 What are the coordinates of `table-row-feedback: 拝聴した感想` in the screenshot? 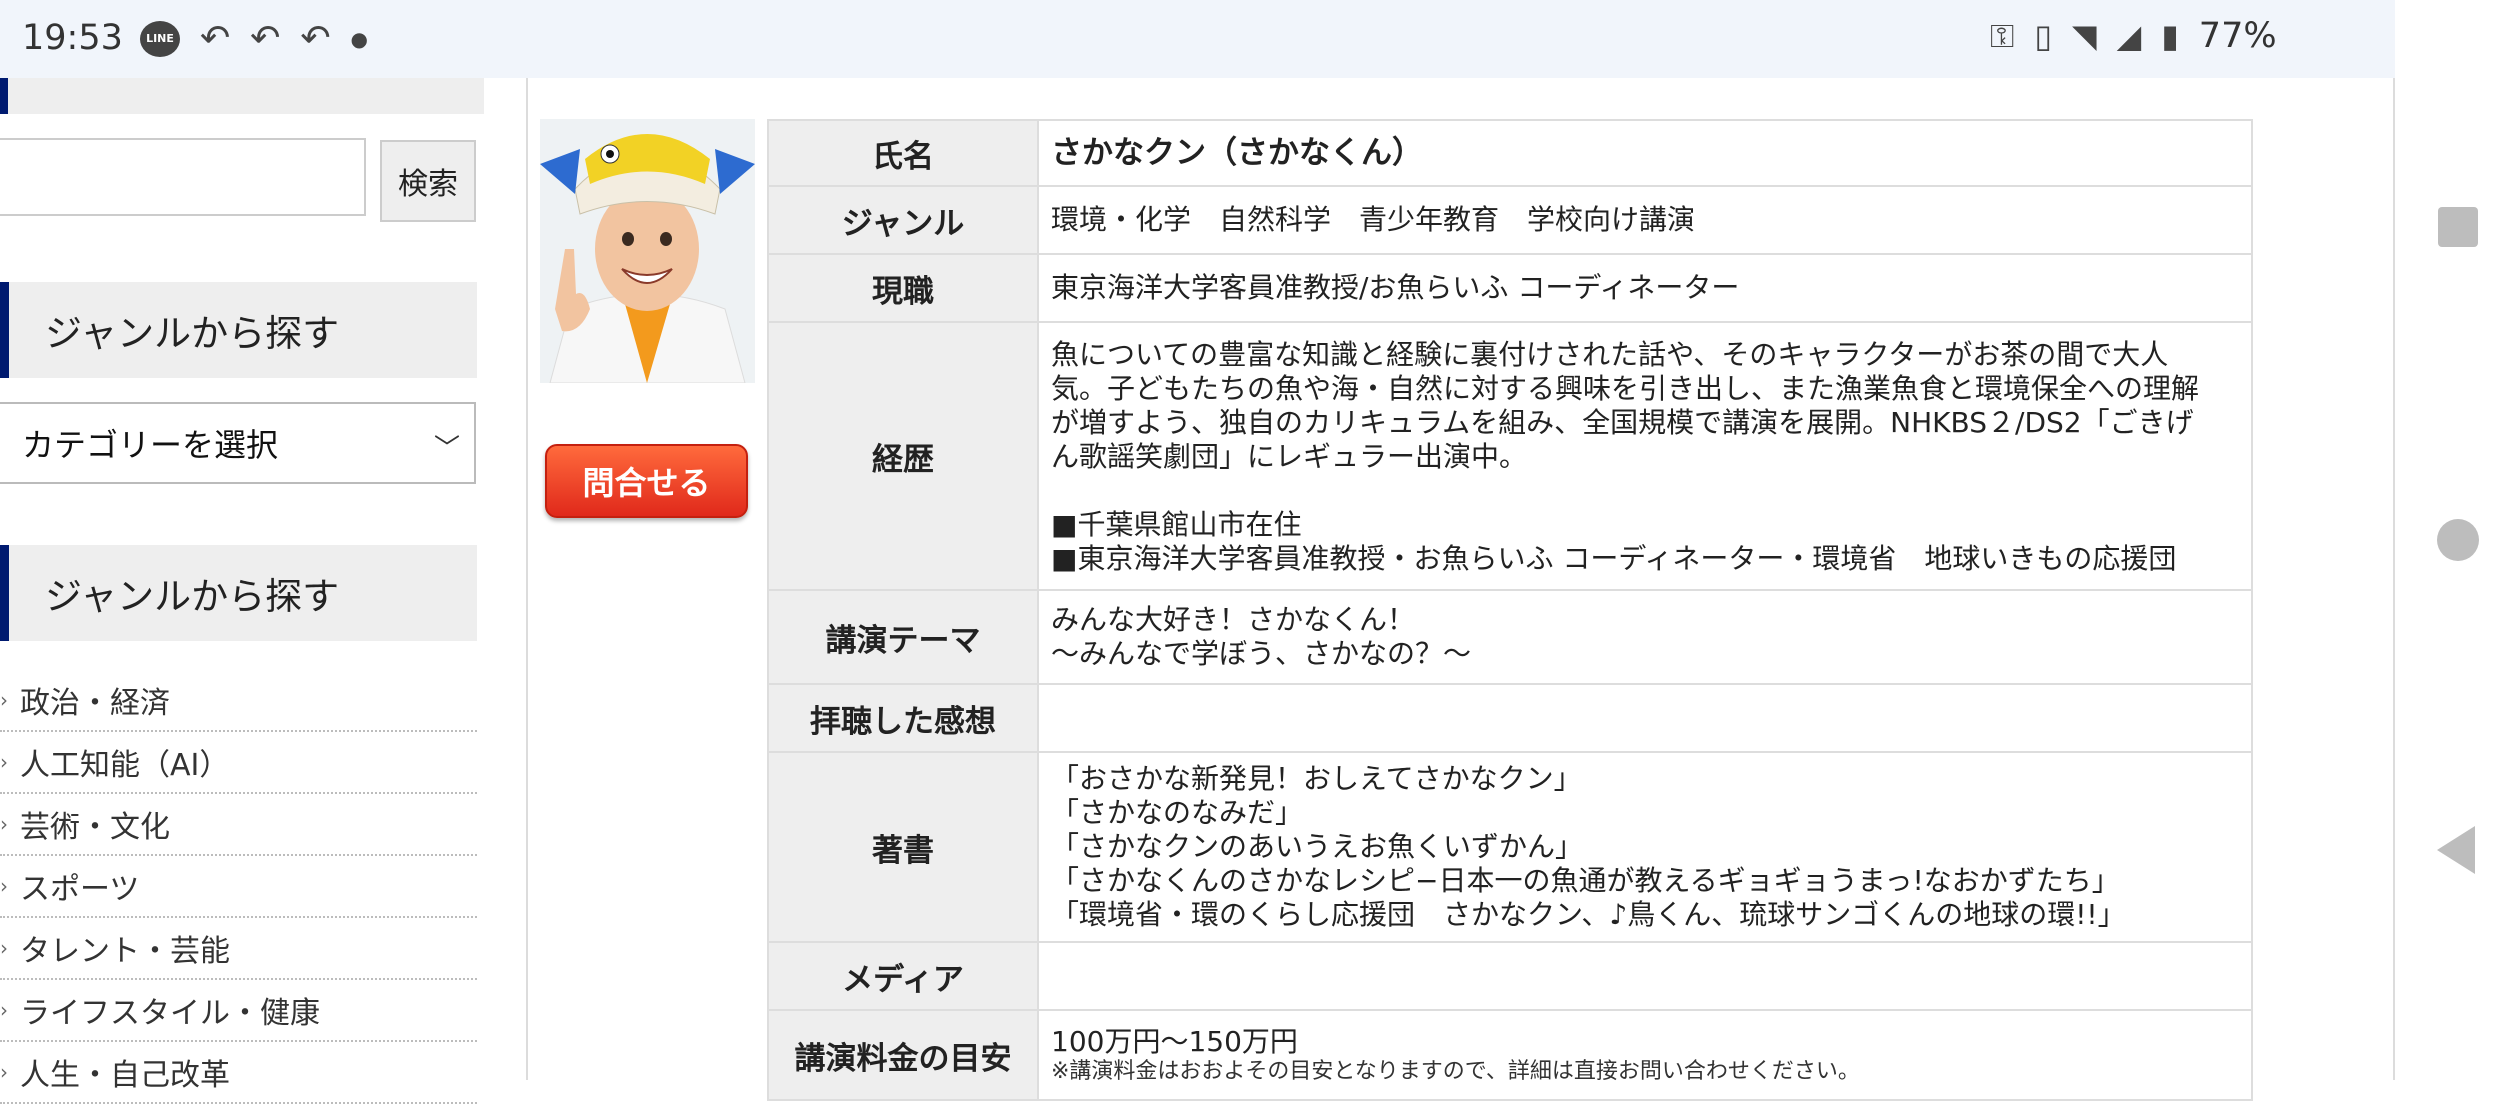 It's located at (1510, 718).